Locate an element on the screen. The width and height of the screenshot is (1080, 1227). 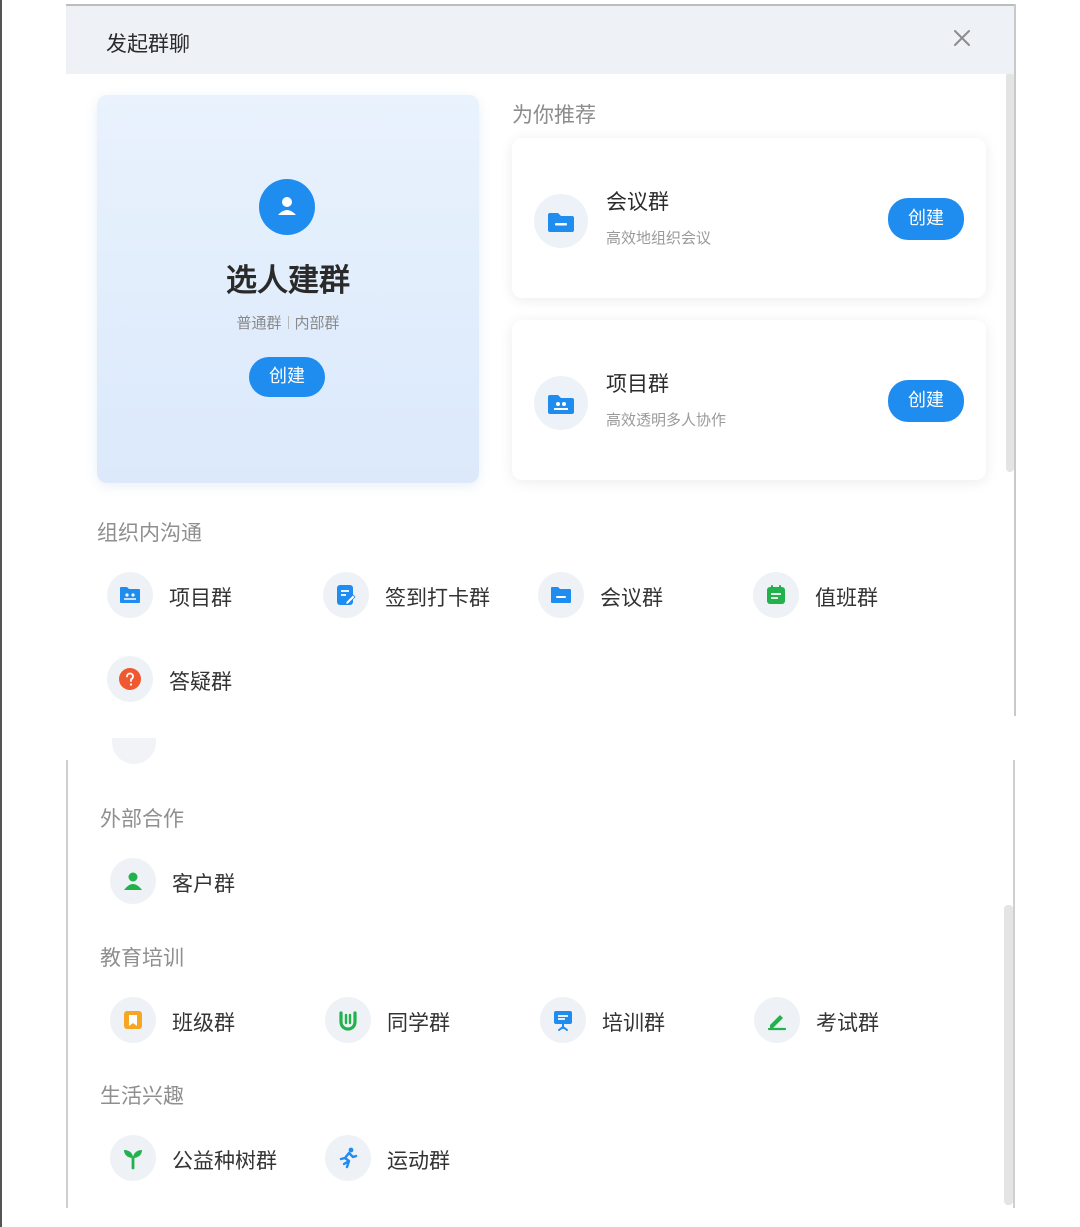
group-item-label: 班级群 is located at coordinates (203, 1023).